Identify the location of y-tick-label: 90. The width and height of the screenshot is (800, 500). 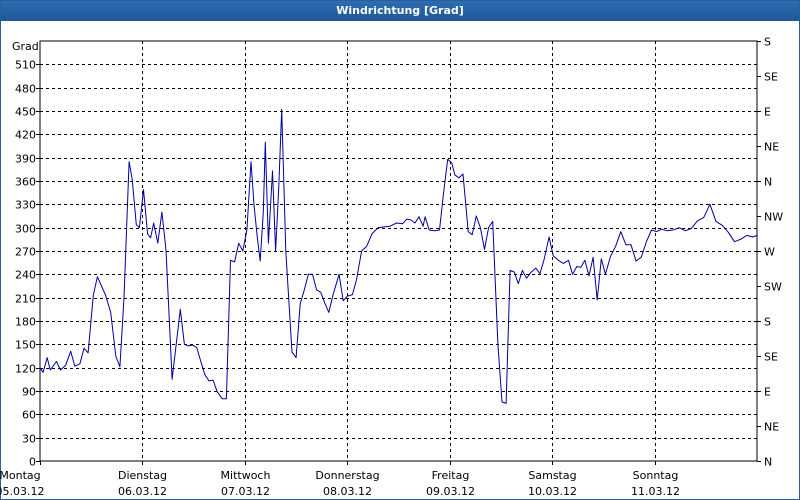
(29, 392).